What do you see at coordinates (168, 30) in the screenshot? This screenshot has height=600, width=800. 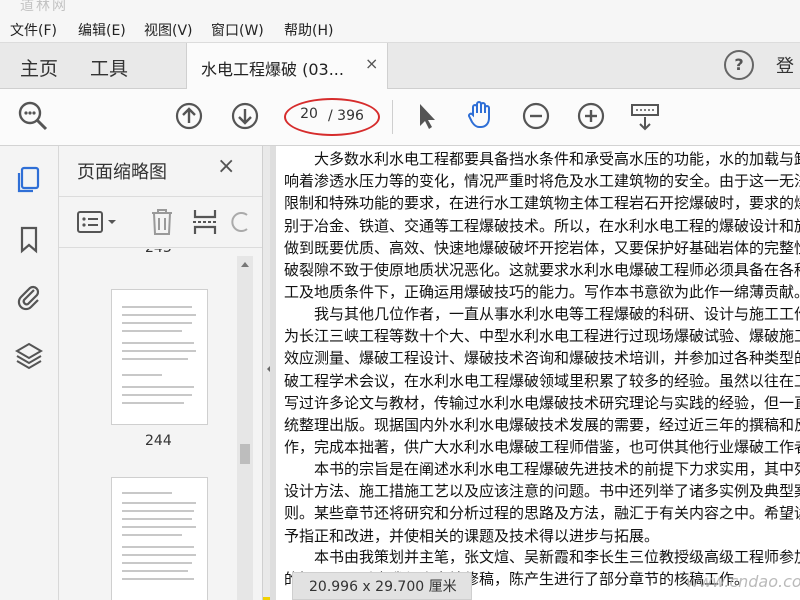 I see `menu-view: 视图(V)` at bounding box center [168, 30].